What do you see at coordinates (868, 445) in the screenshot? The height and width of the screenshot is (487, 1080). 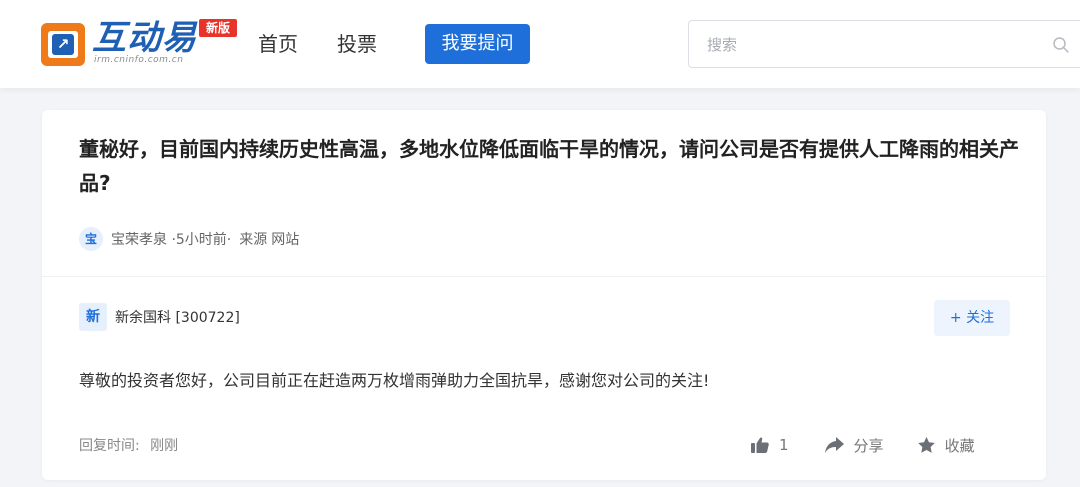 I see `share-label: 分享` at bounding box center [868, 445].